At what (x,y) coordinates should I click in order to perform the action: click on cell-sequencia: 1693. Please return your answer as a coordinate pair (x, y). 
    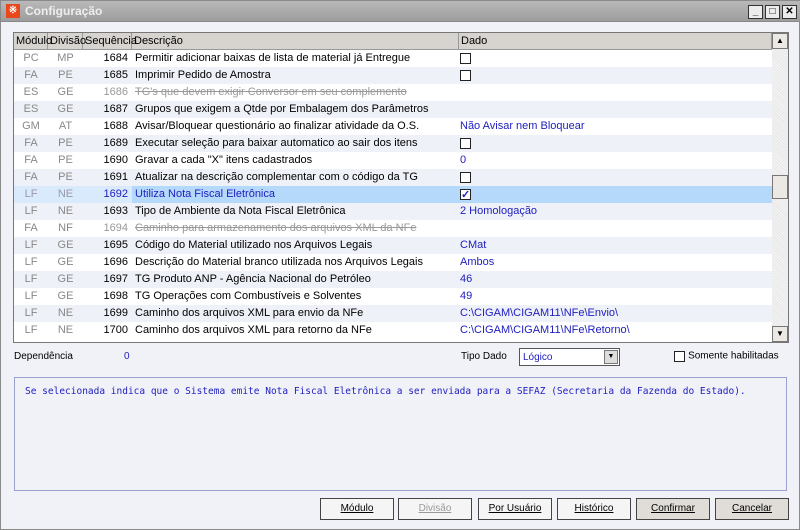
    Looking at the image, I should click on (115, 211).